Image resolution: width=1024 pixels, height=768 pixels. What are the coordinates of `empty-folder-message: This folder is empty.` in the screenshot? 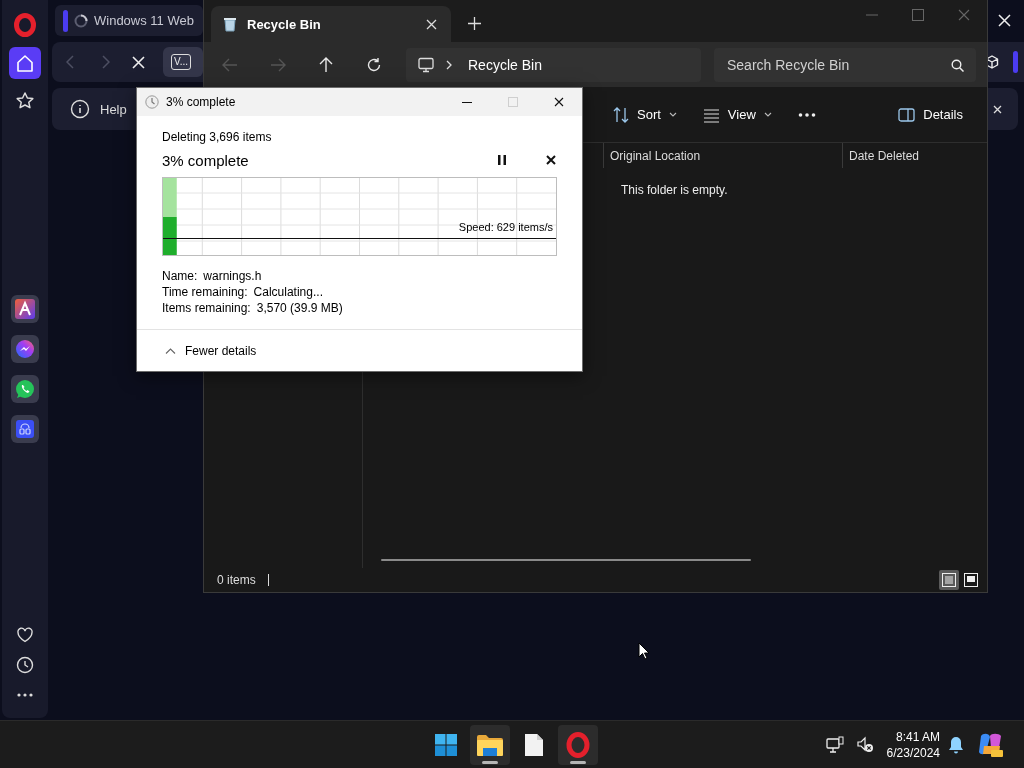 It's located at (675, 190).